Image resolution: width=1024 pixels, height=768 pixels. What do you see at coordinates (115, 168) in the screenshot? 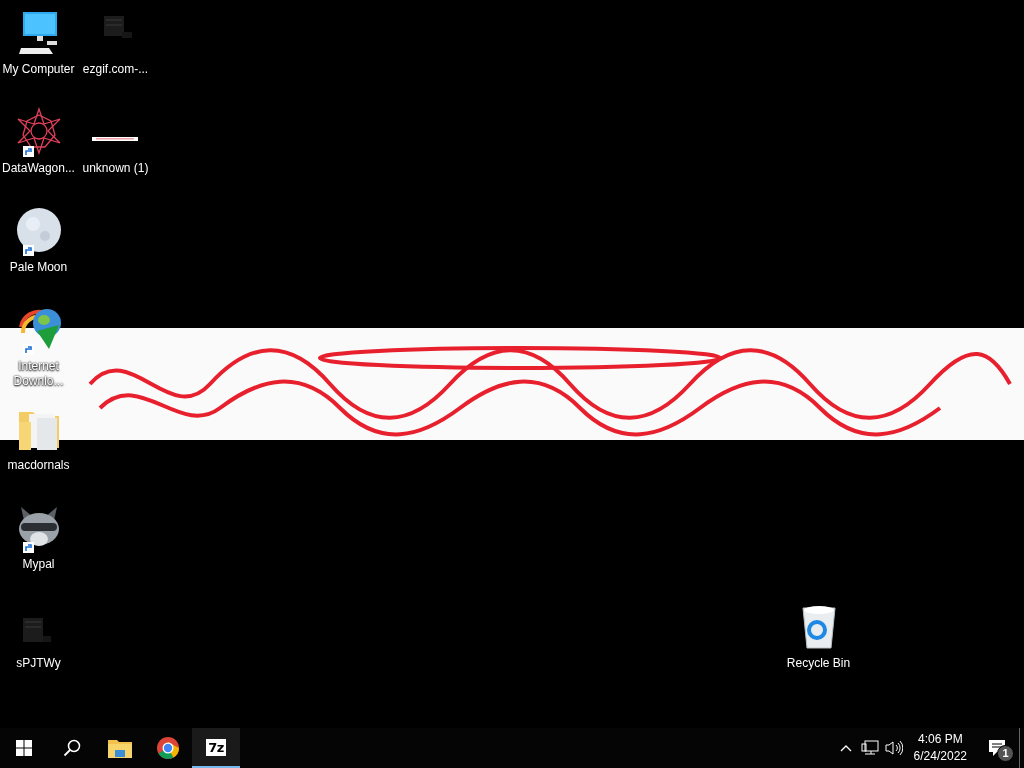
I see `icon-label: unknown (1)` at bounding box center [115, 168].